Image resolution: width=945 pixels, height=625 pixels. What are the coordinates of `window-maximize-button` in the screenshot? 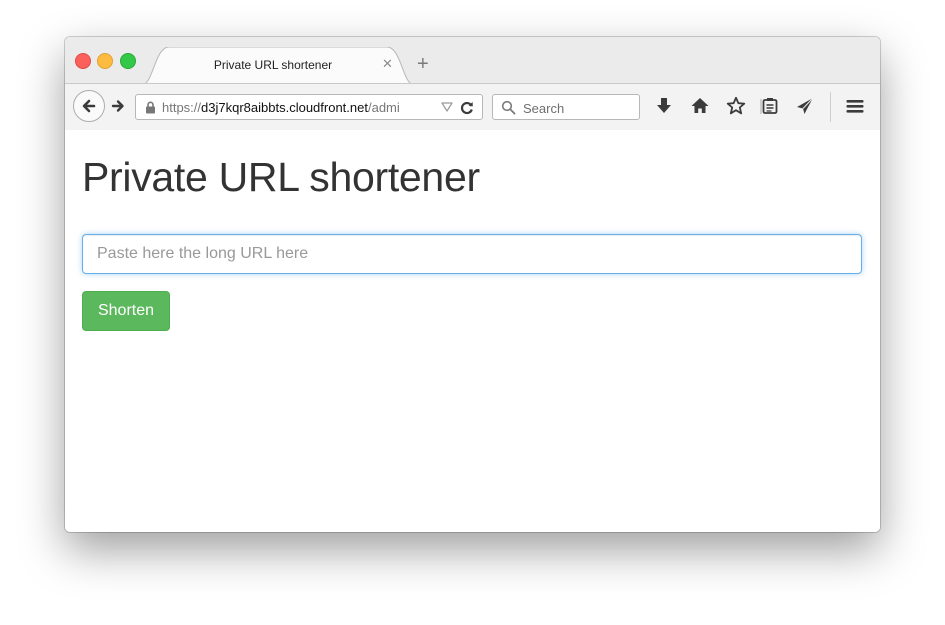 It's located at (128, 61).